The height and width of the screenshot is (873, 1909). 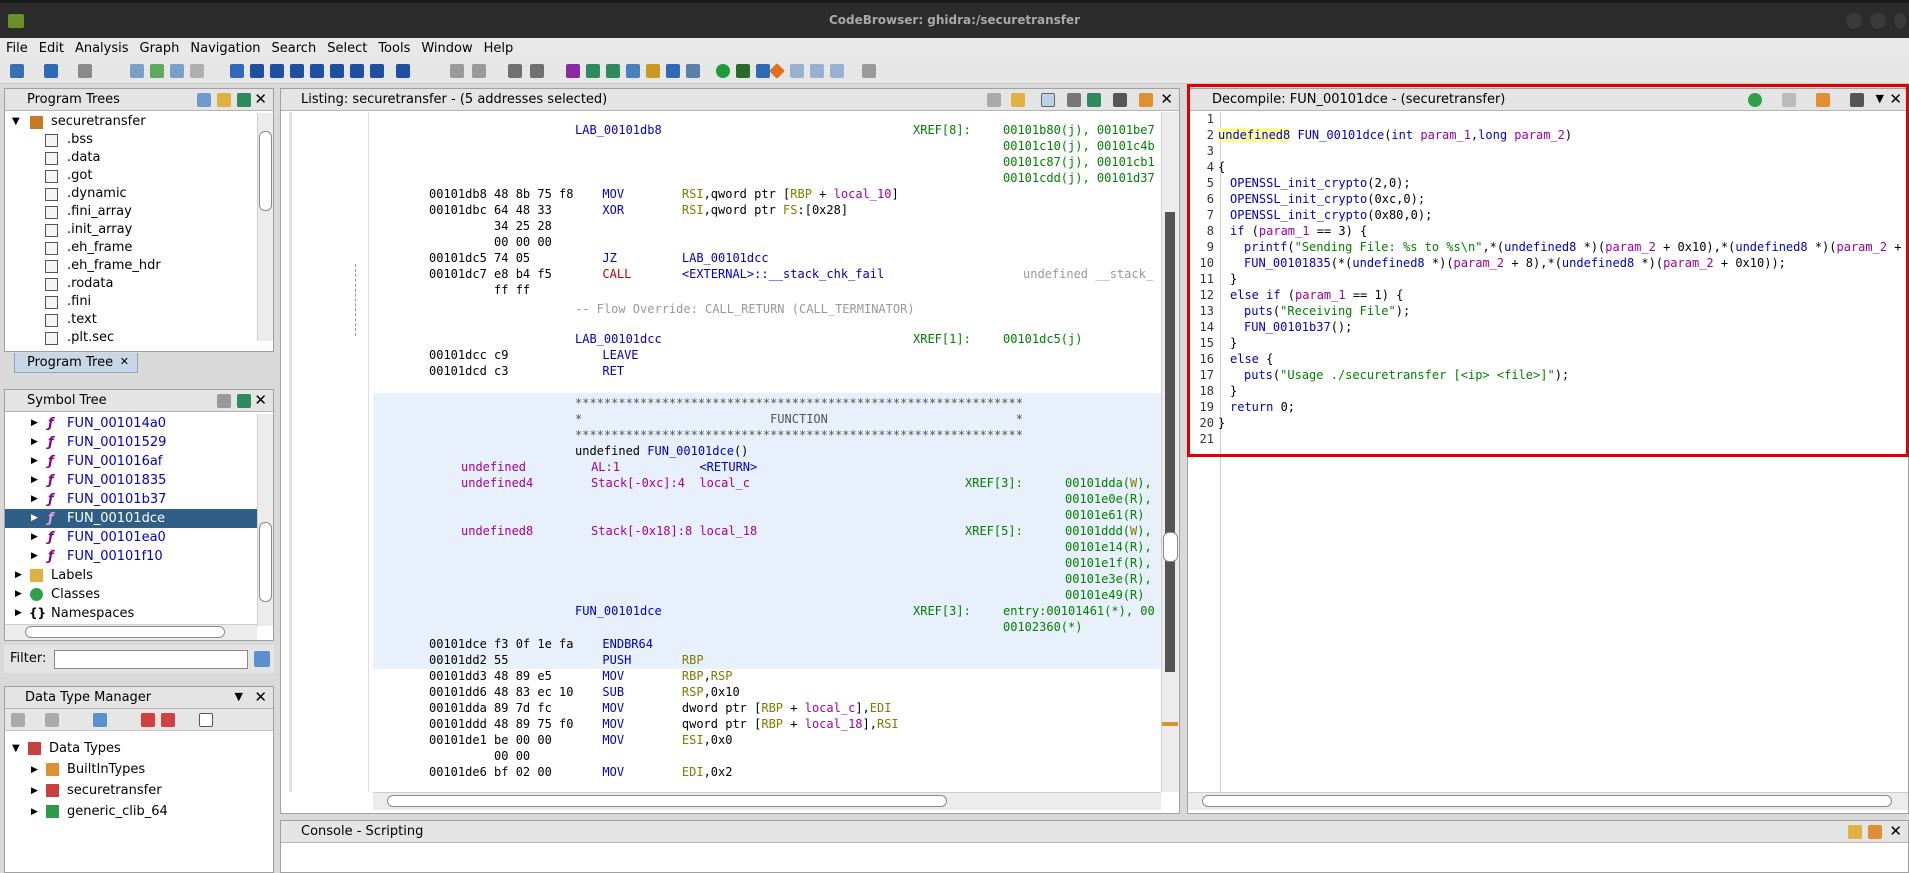 What do you see at coordinates (131, 176) in the screenshot?
I see `tree-item-section: .got` at bounding box center [131, 176].